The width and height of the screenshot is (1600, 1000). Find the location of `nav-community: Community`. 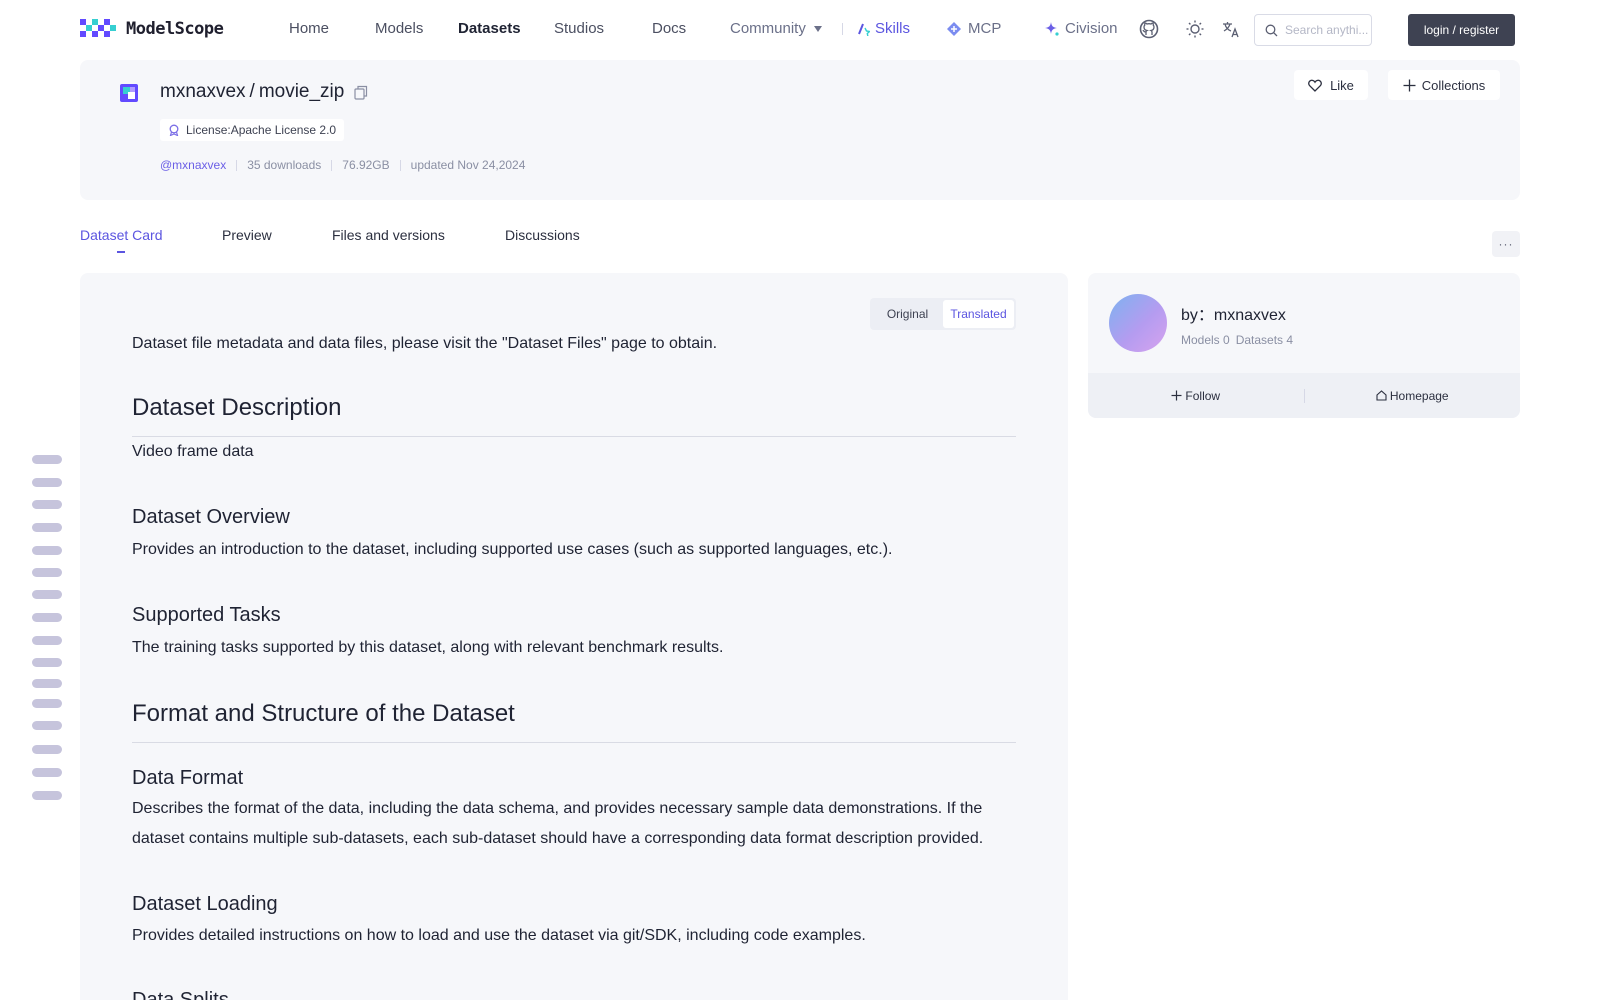

nav-community: Community is located at coordinates (776, 28).